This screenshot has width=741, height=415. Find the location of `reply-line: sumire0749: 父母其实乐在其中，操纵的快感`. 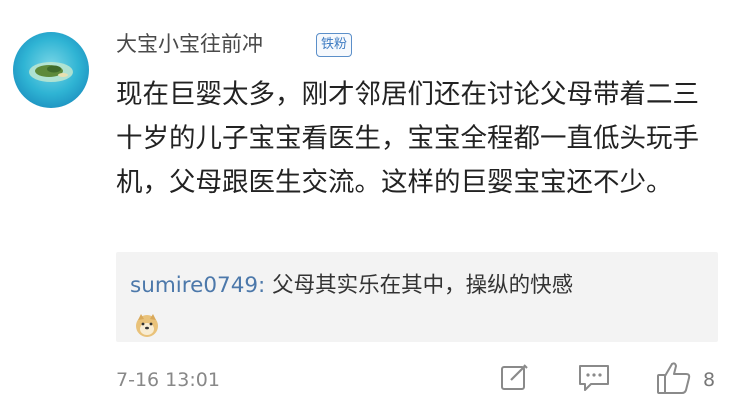

reply-line: sumire0749: 父母其实乐在其中，操纵的快感 is located at coordinates (351, 286).